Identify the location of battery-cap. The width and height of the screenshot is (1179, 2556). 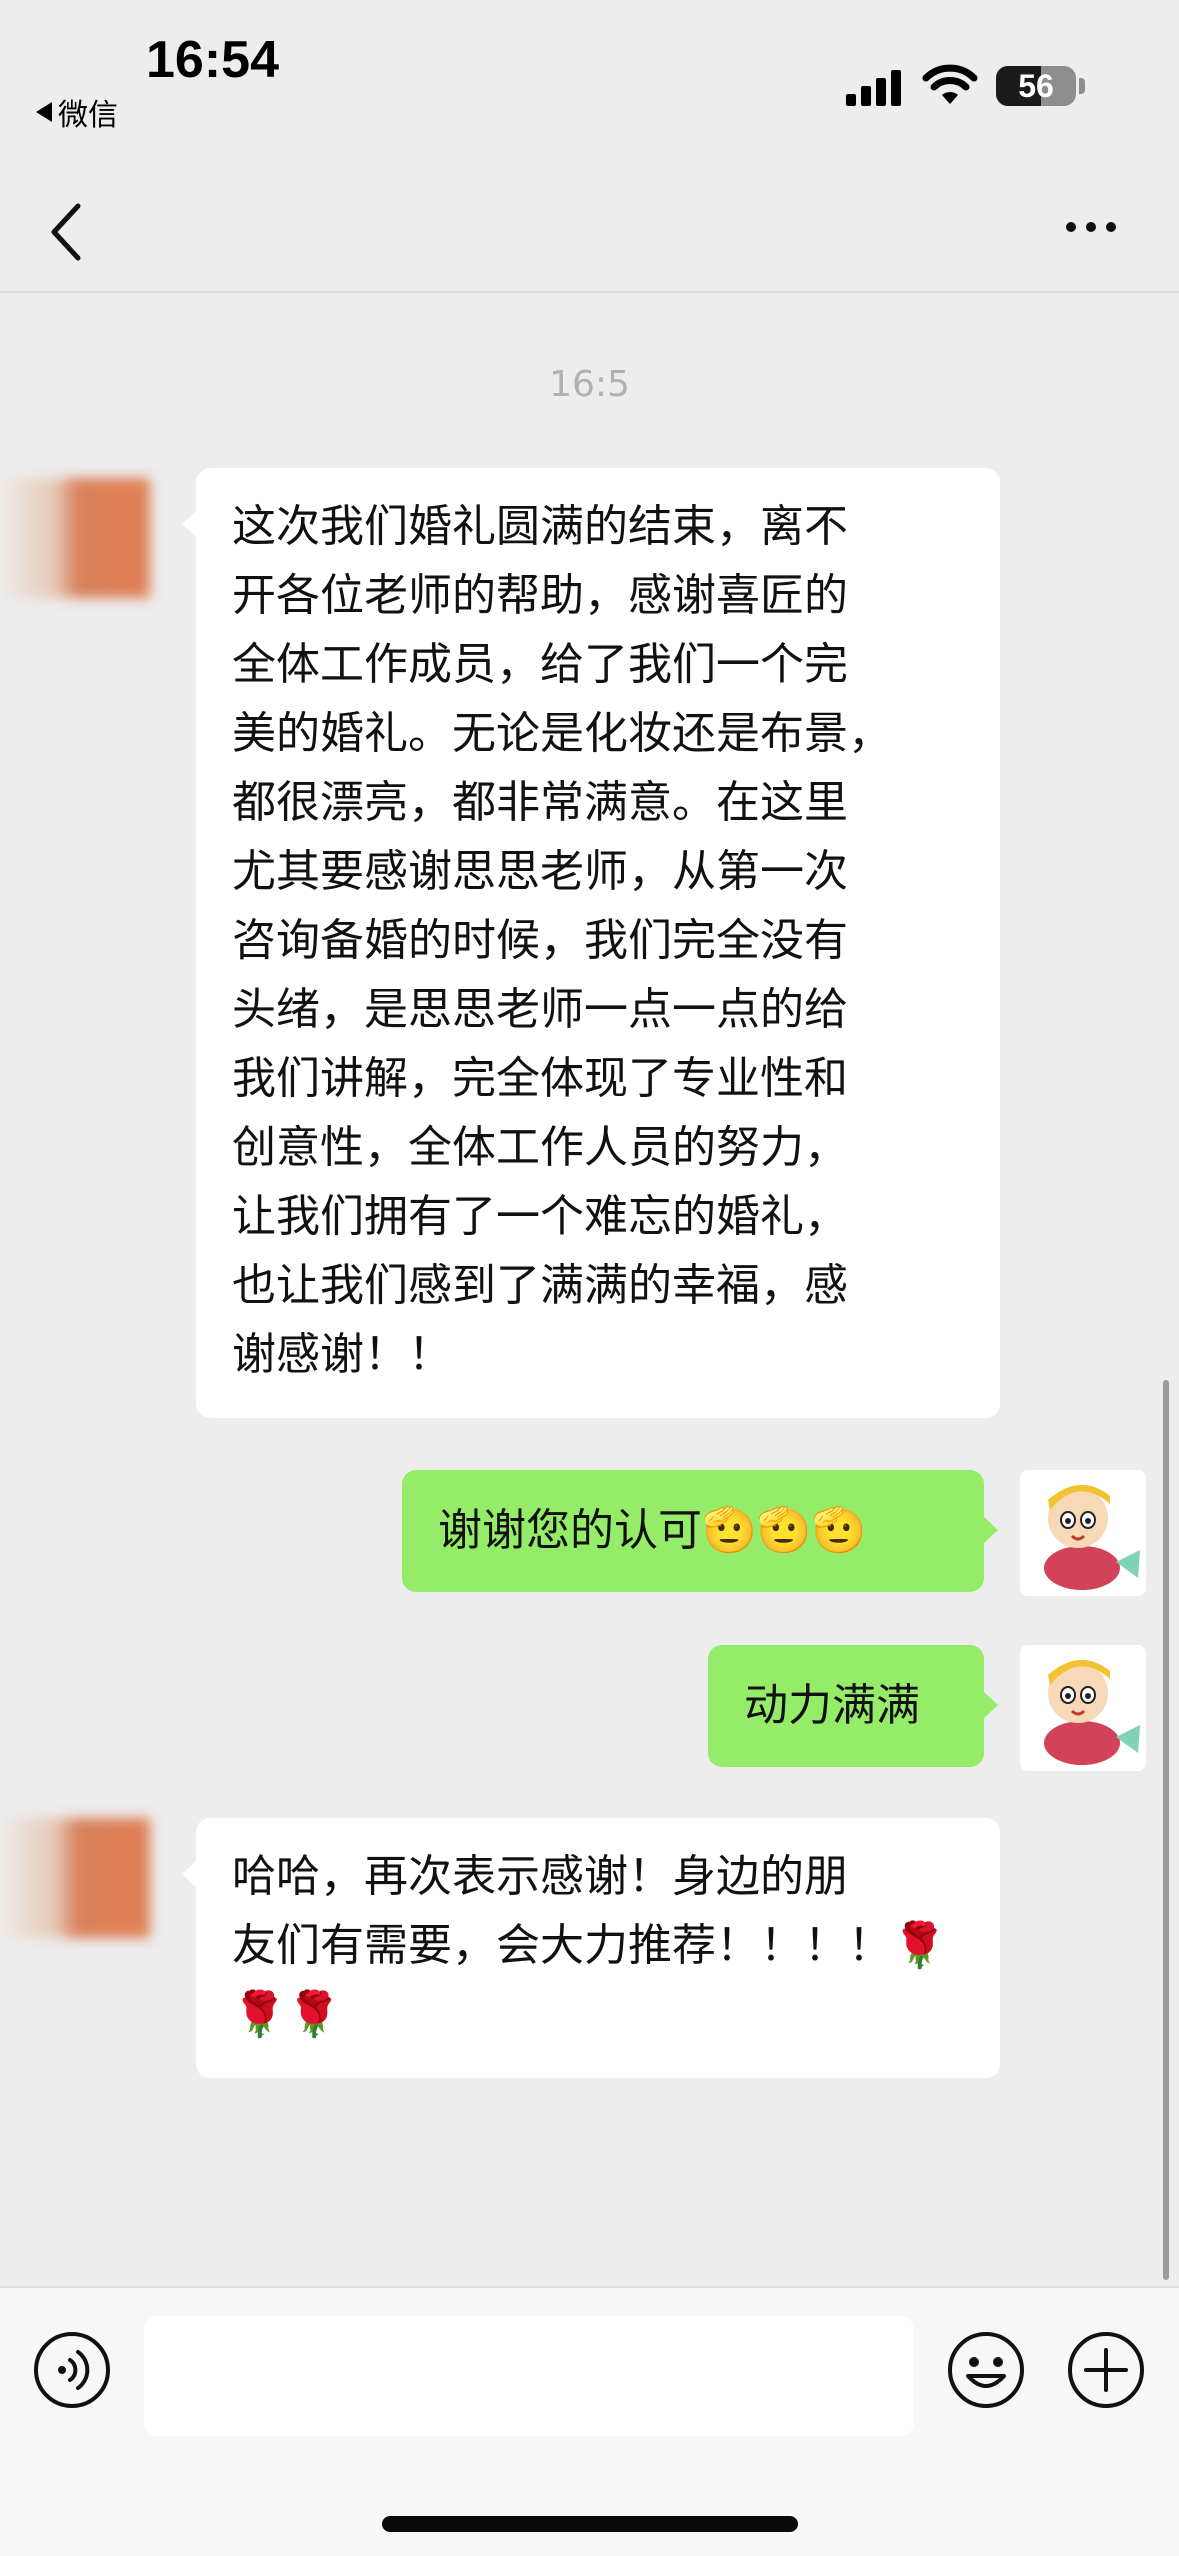
(1082, 86).